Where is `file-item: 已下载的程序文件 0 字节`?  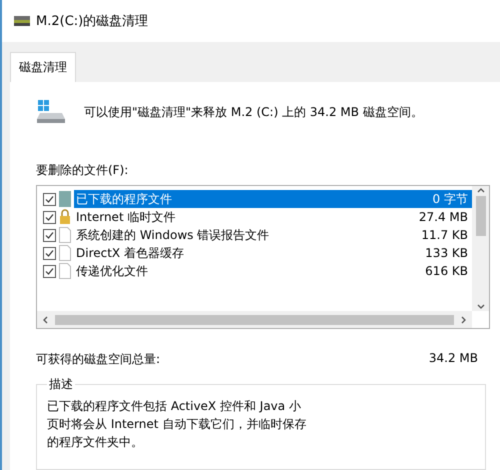
file-item: 已下载的程序文件 0 字节 is located at coordinates (273, 199).